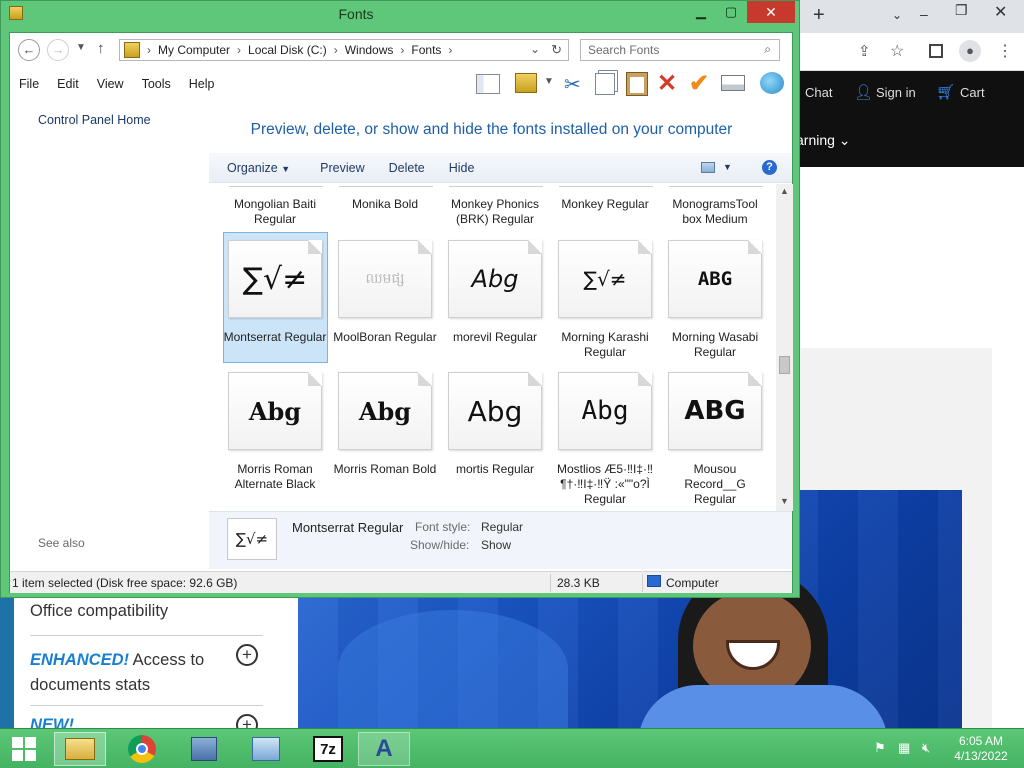 This screenshot has width=1024, height=768. I want to click on chat-link: Chat, so click(818, 92).